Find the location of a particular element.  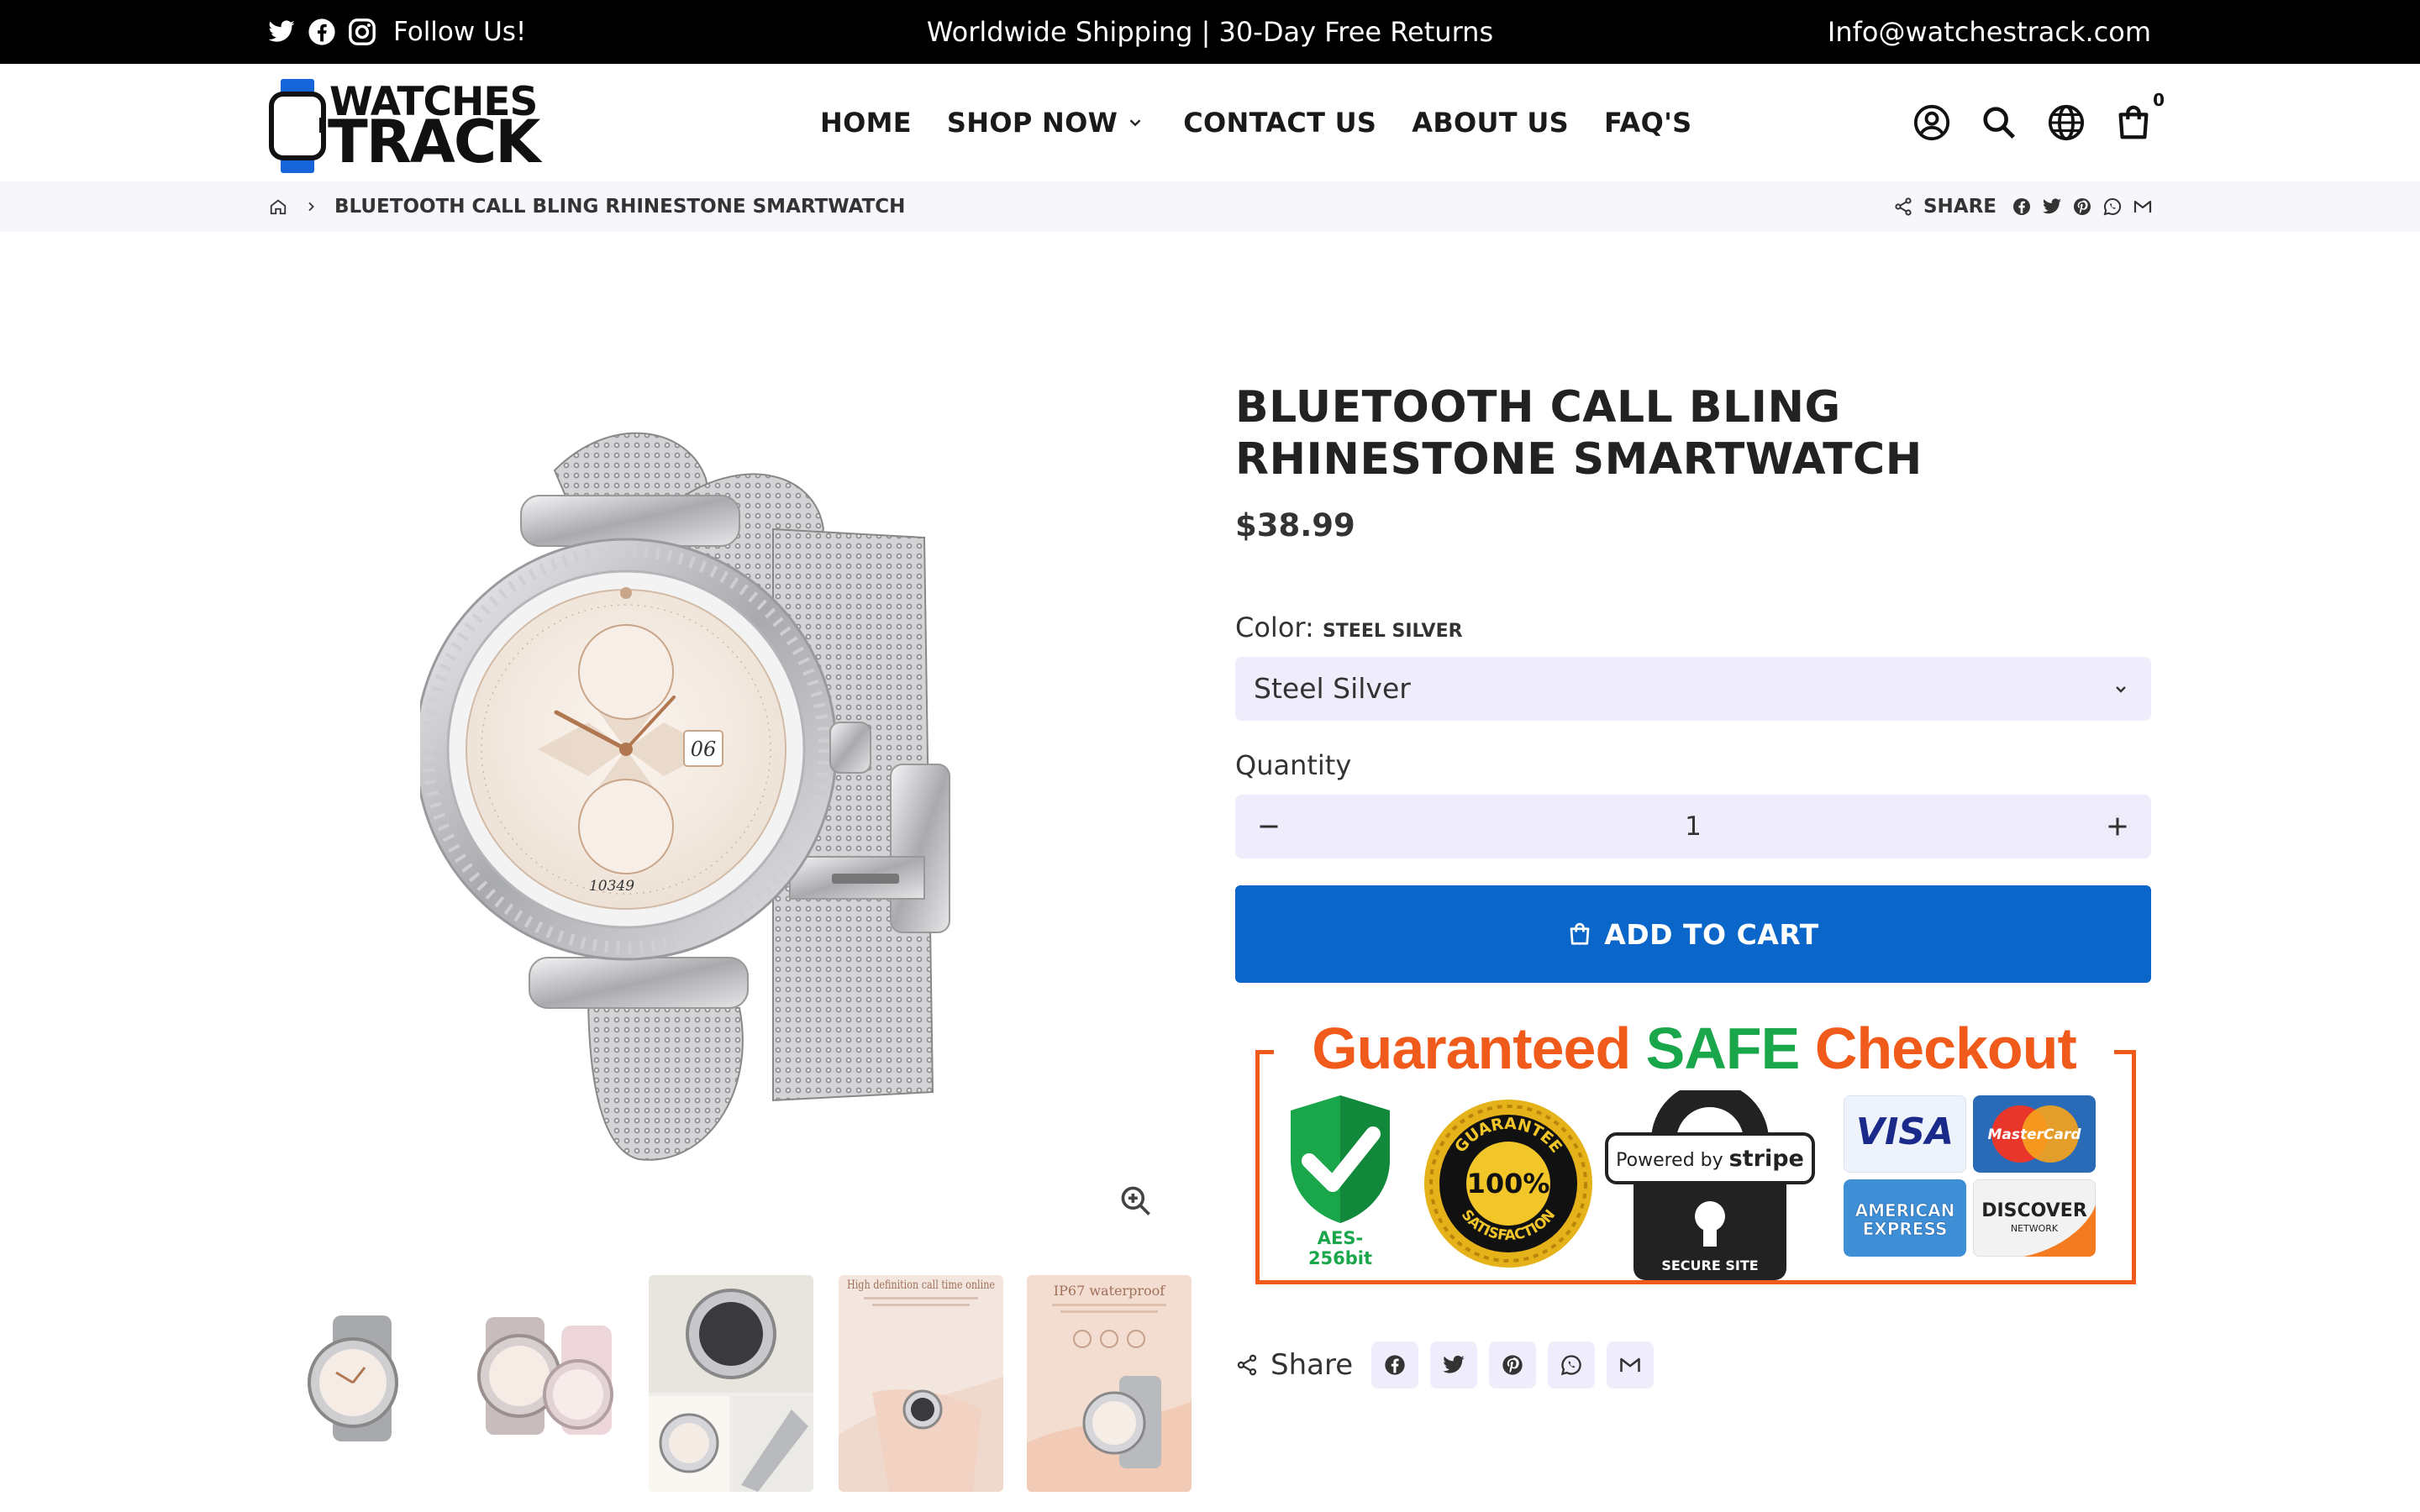

share-pinterest-button is located at coordinates (1513, 1365).